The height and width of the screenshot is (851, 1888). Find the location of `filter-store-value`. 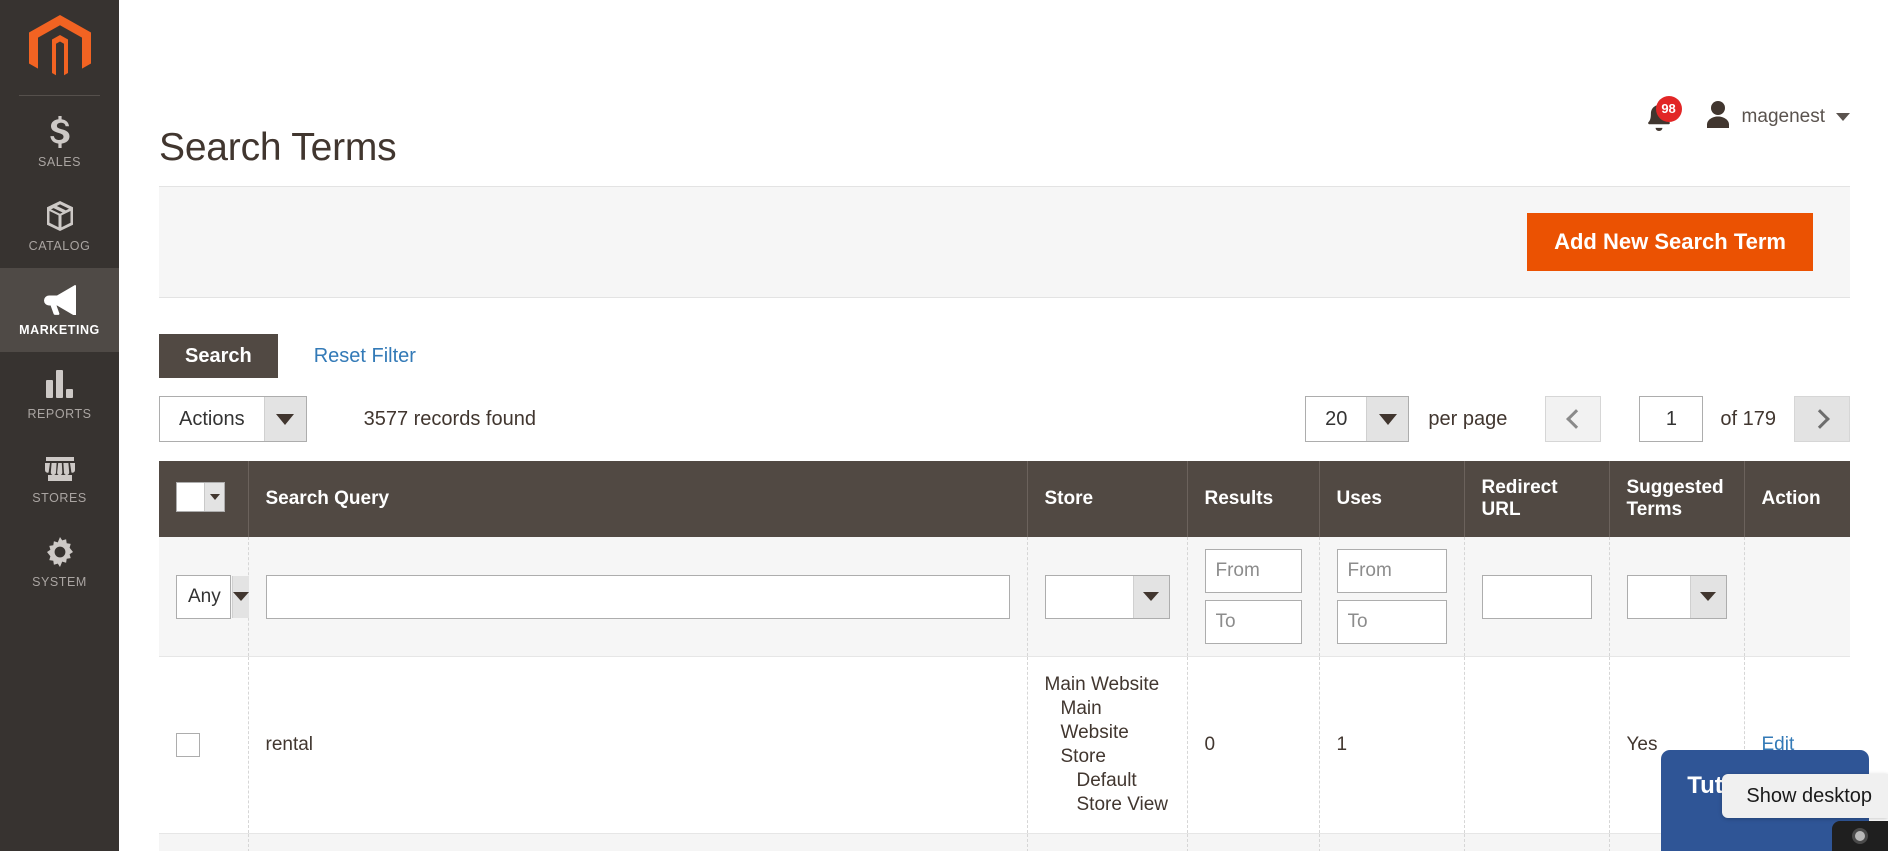

filter-store-value is located at coordinates (1089, 597).